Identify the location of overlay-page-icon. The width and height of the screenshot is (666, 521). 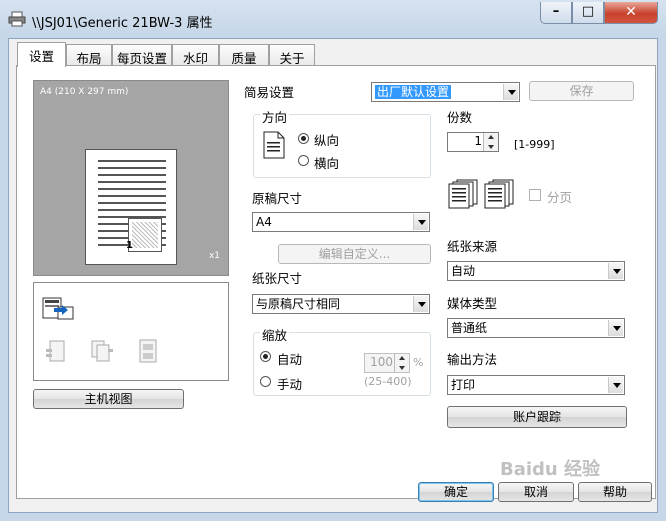
(145, 235).